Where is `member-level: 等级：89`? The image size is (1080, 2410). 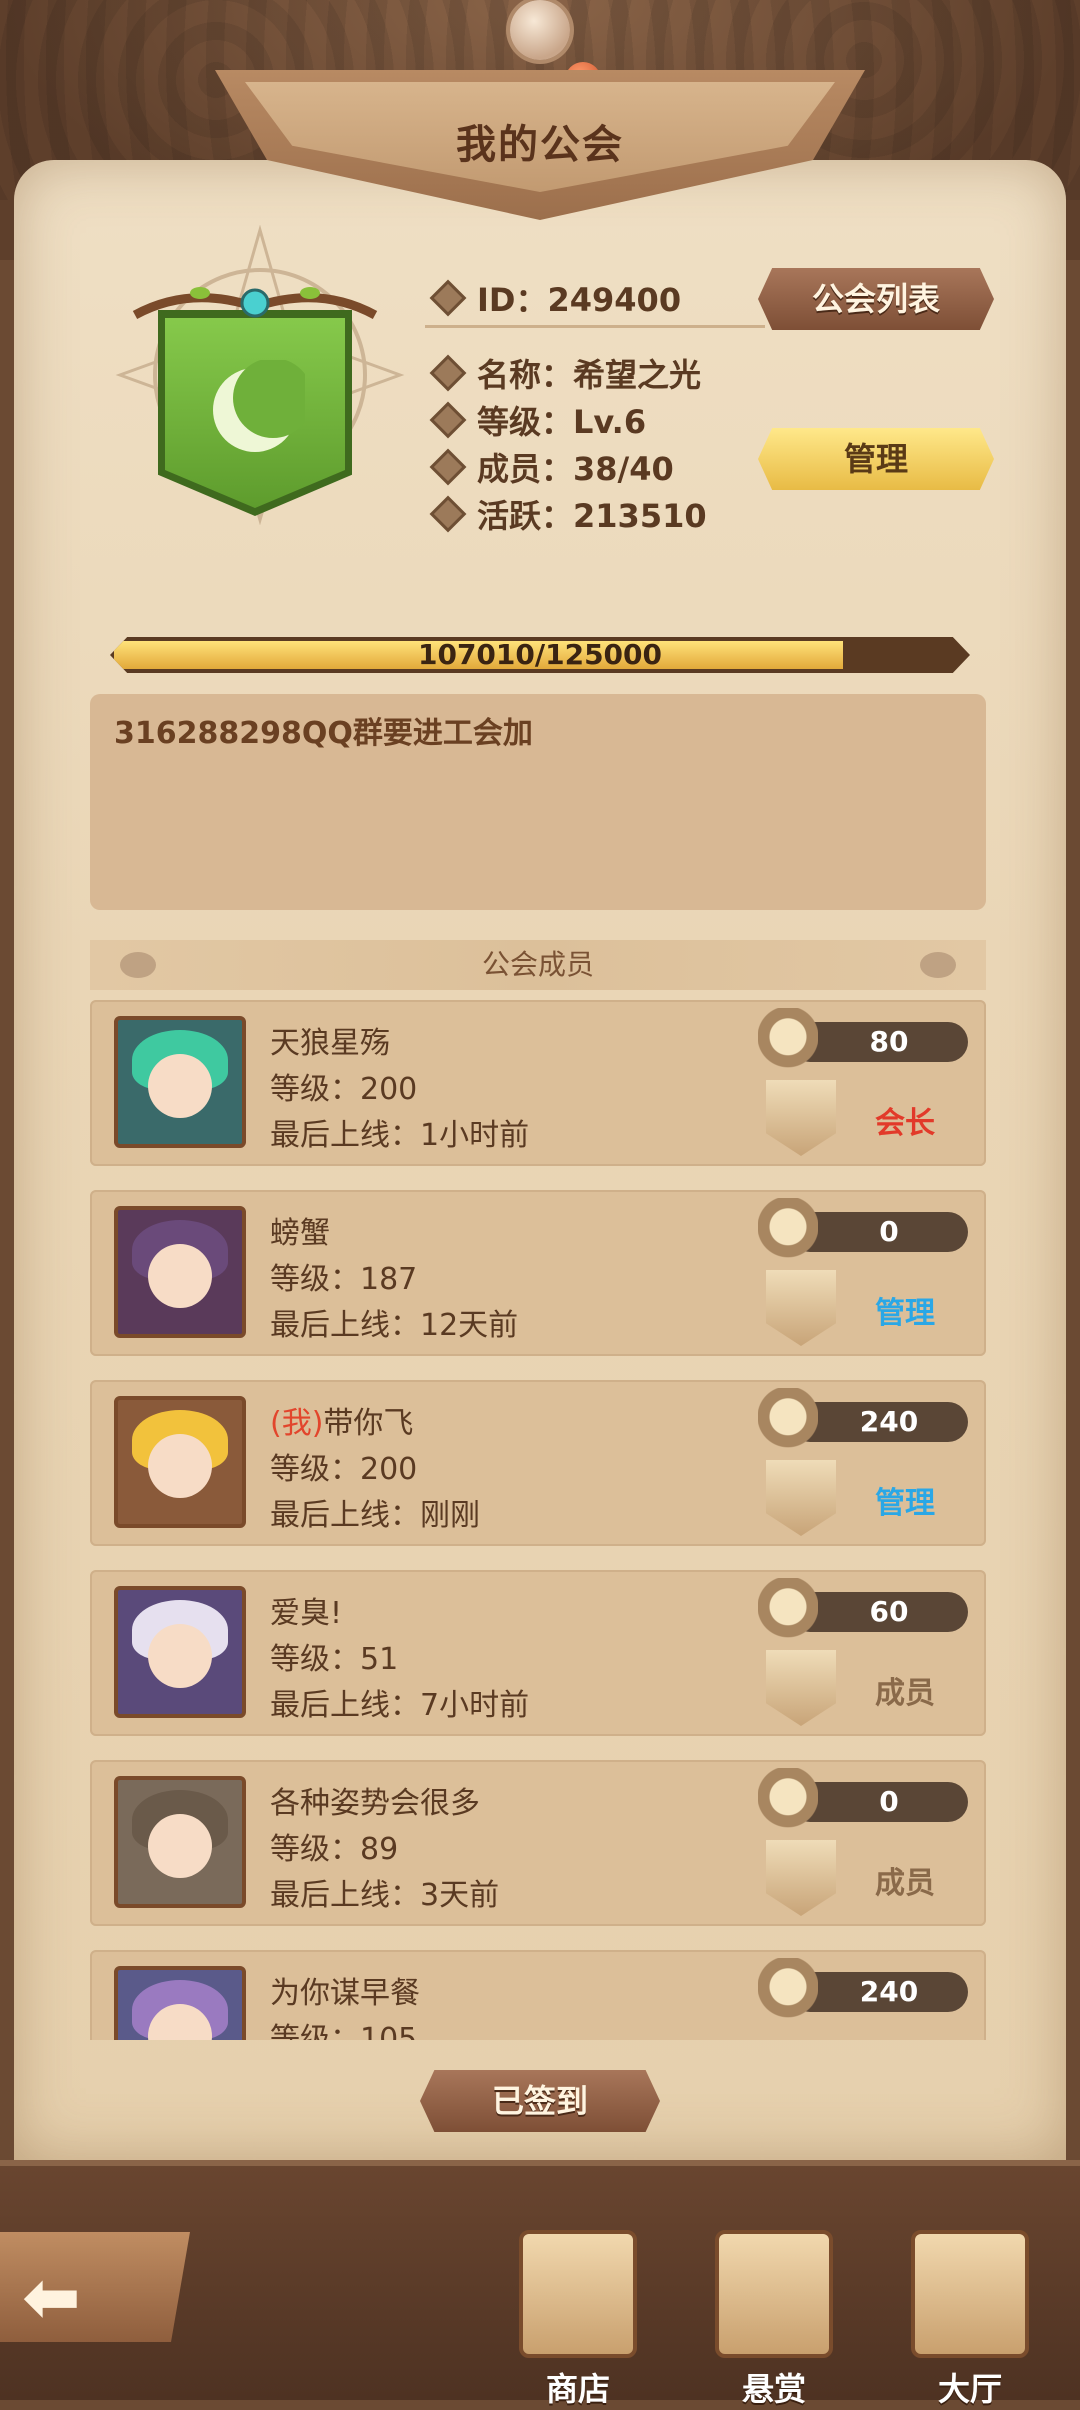 member-level: 等级：89 is located at coordinates (334, 1849).